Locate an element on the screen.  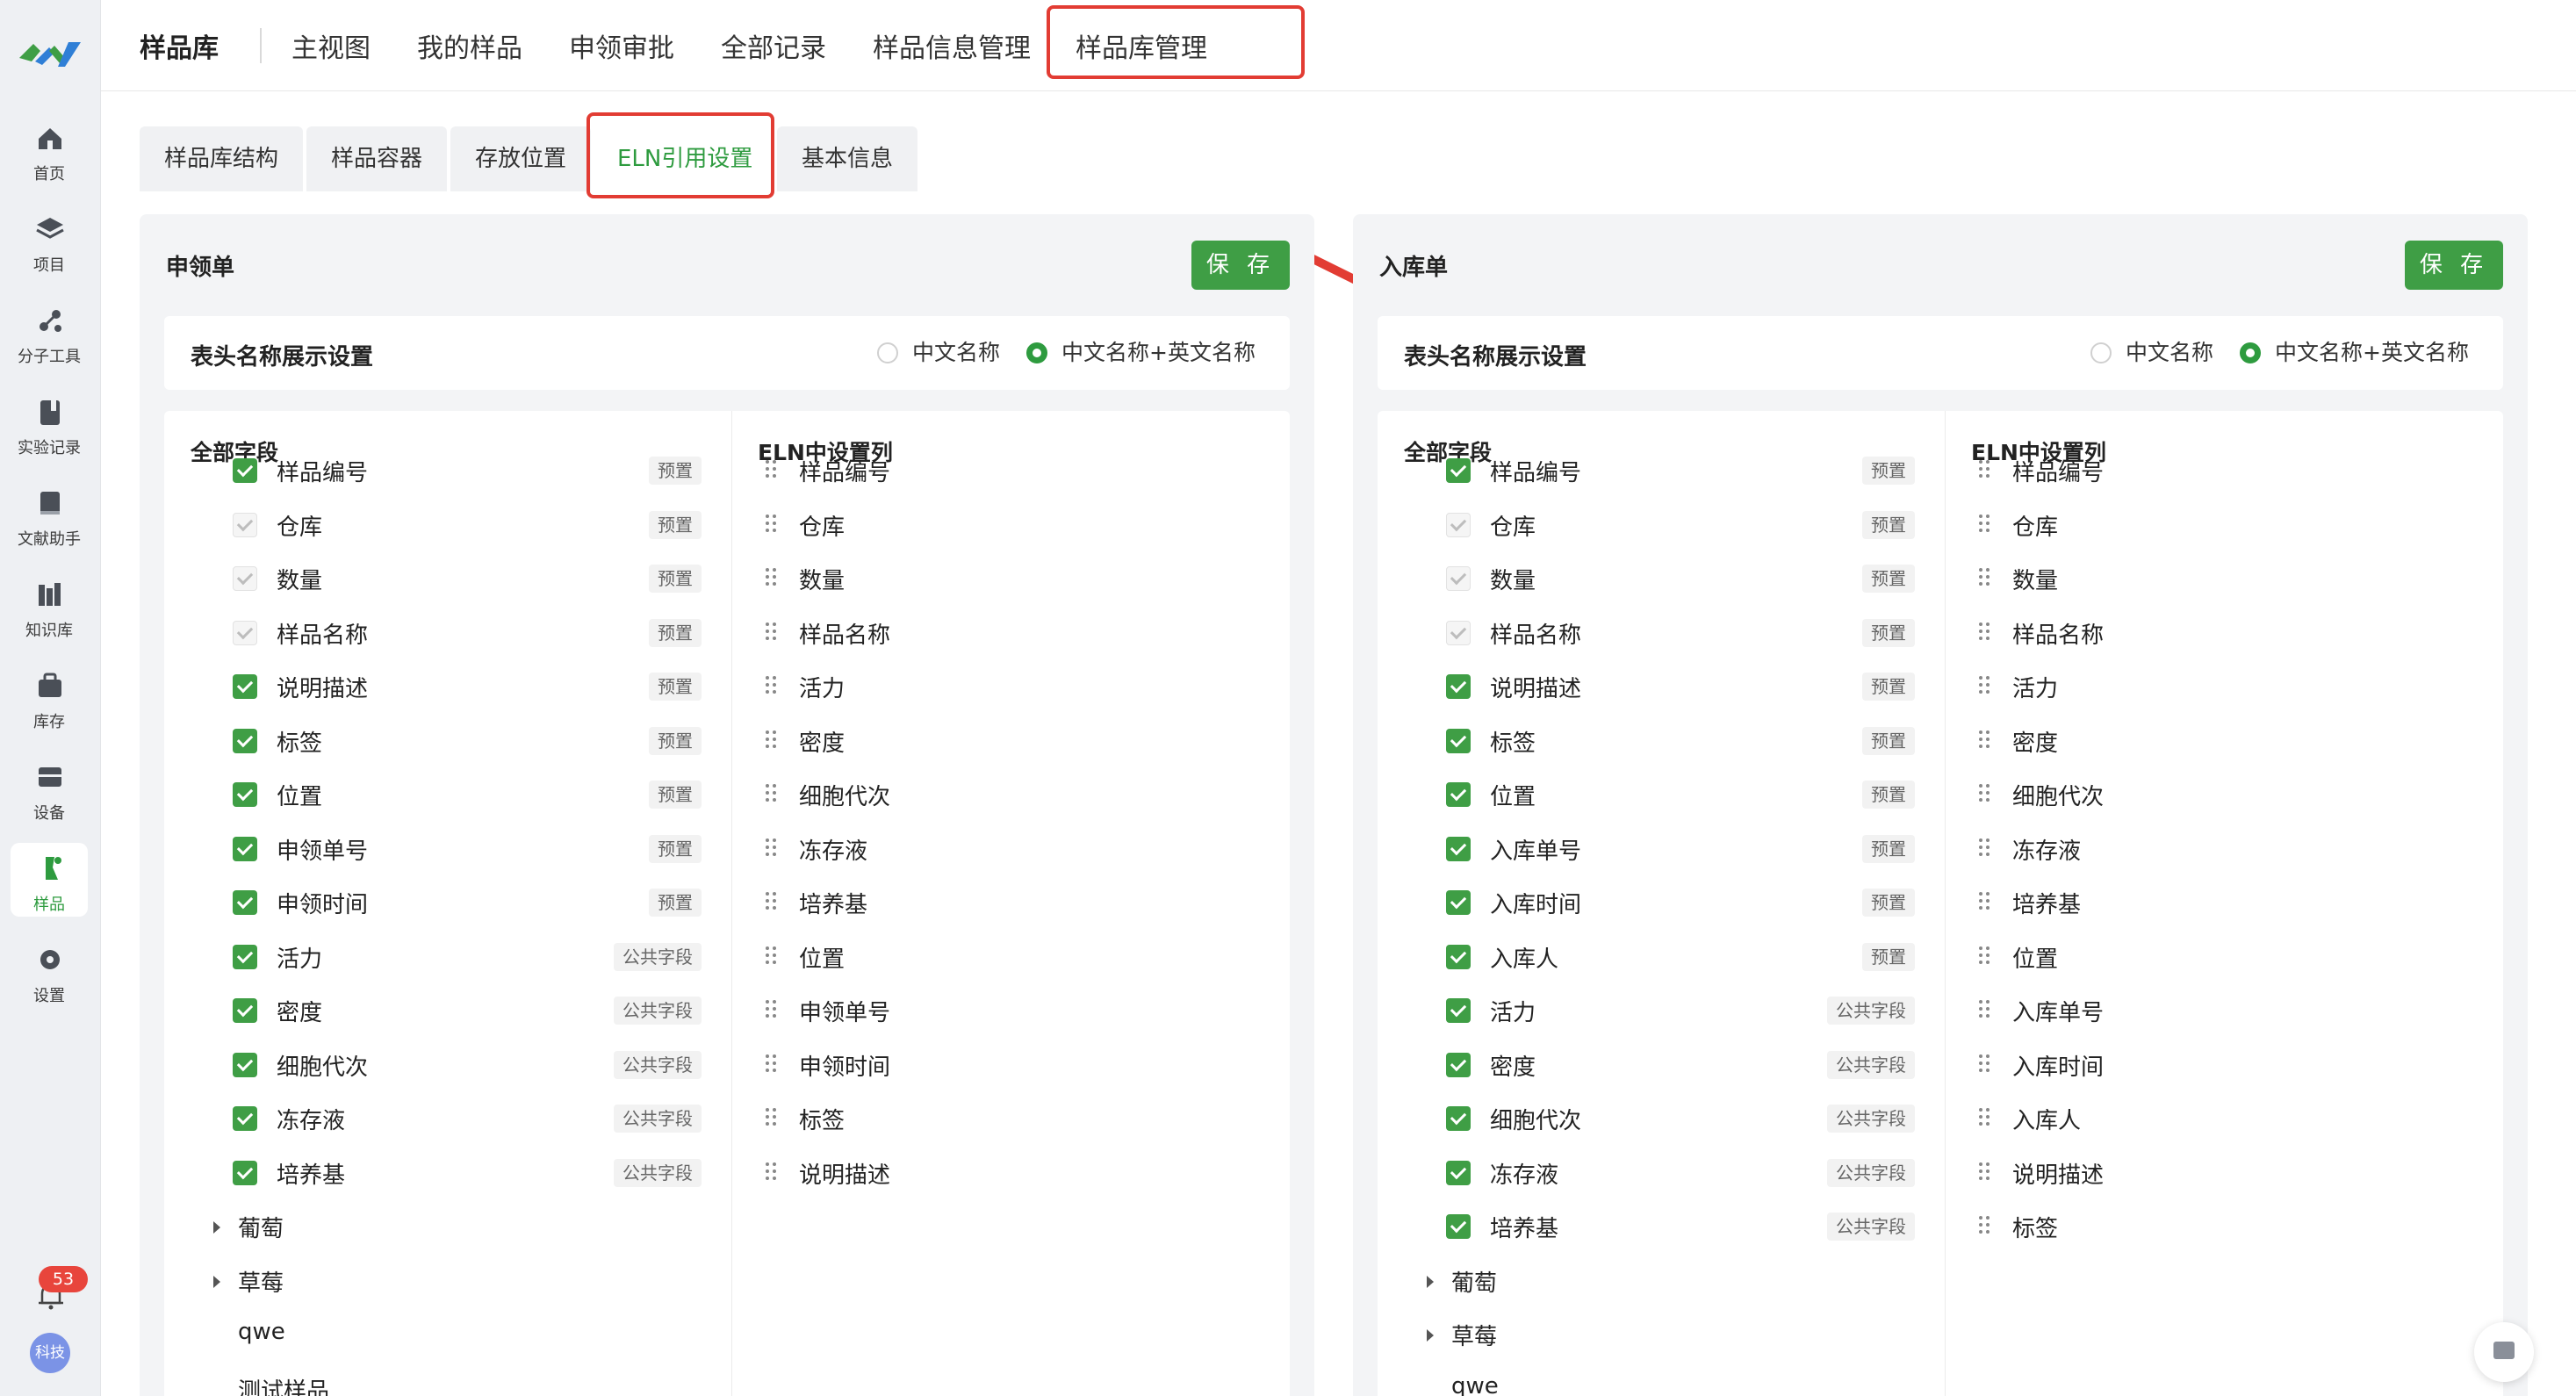
field-row: 冻存液 公共字段 is located at coordinates (447, 1118).